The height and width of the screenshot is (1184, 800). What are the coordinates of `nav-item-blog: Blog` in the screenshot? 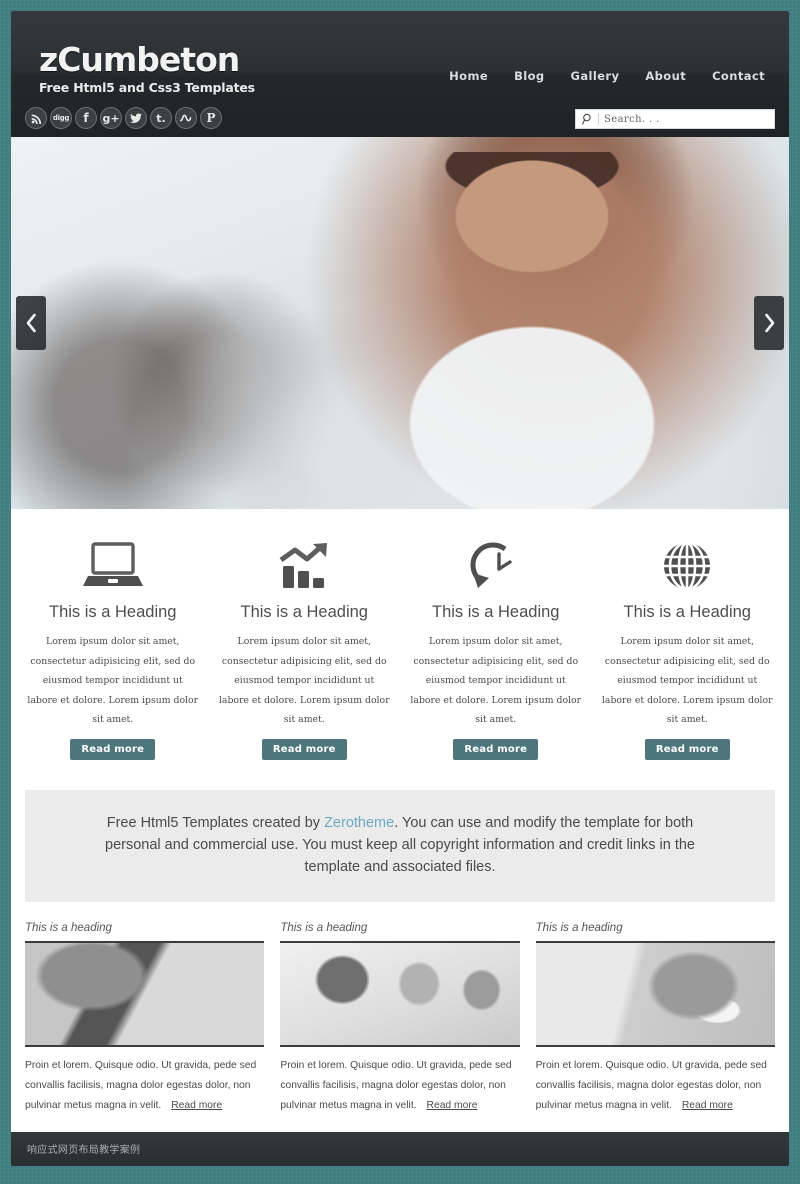 It's located at (529, 76).